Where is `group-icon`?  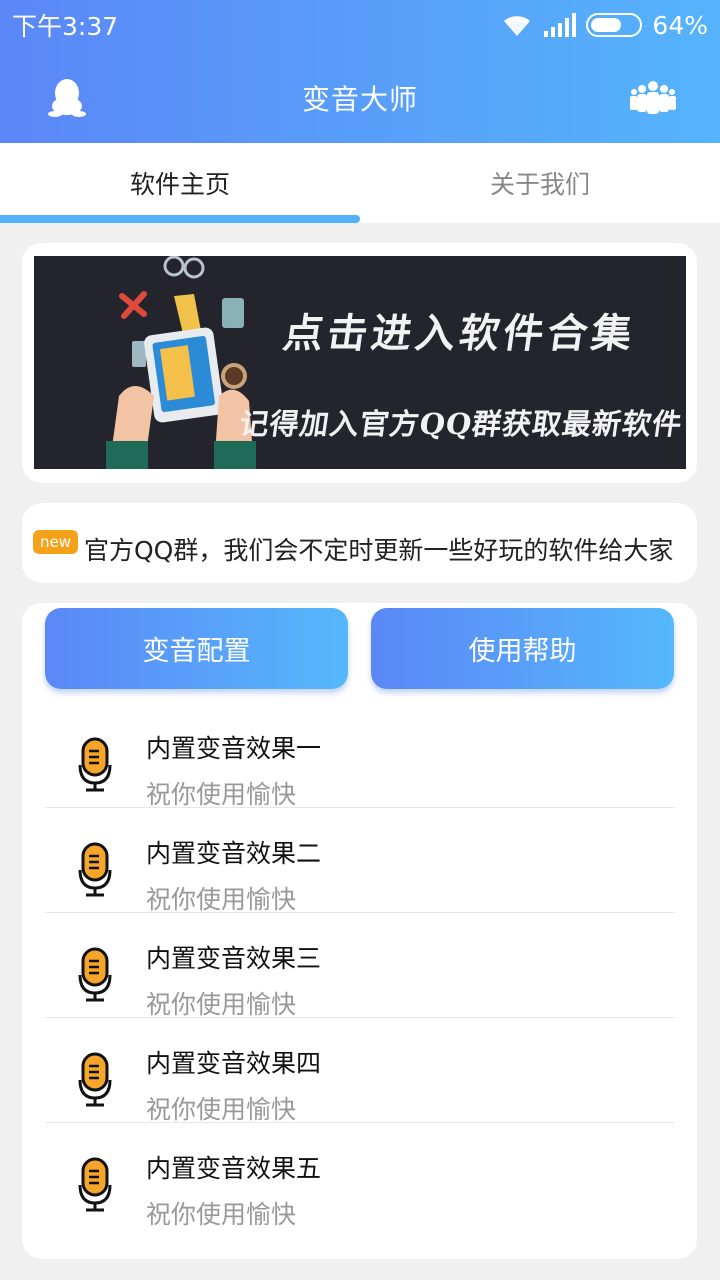 group-icon is located at coordinates (653, 97).